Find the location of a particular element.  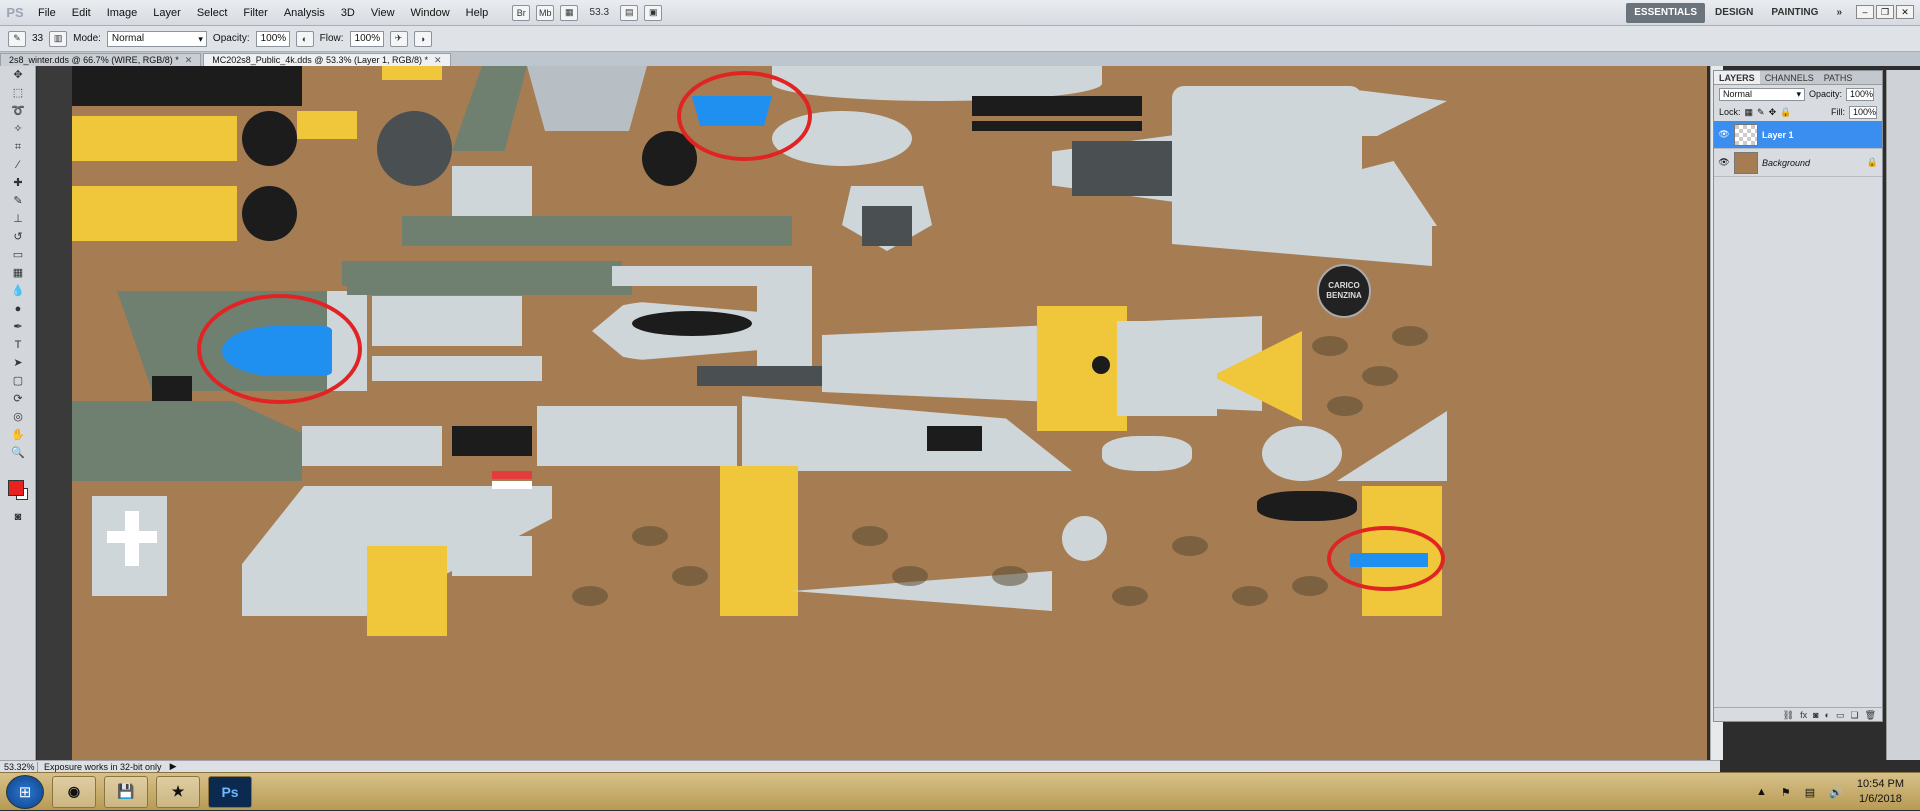

panel-dock-strip is located at coordinates (1903, 415).